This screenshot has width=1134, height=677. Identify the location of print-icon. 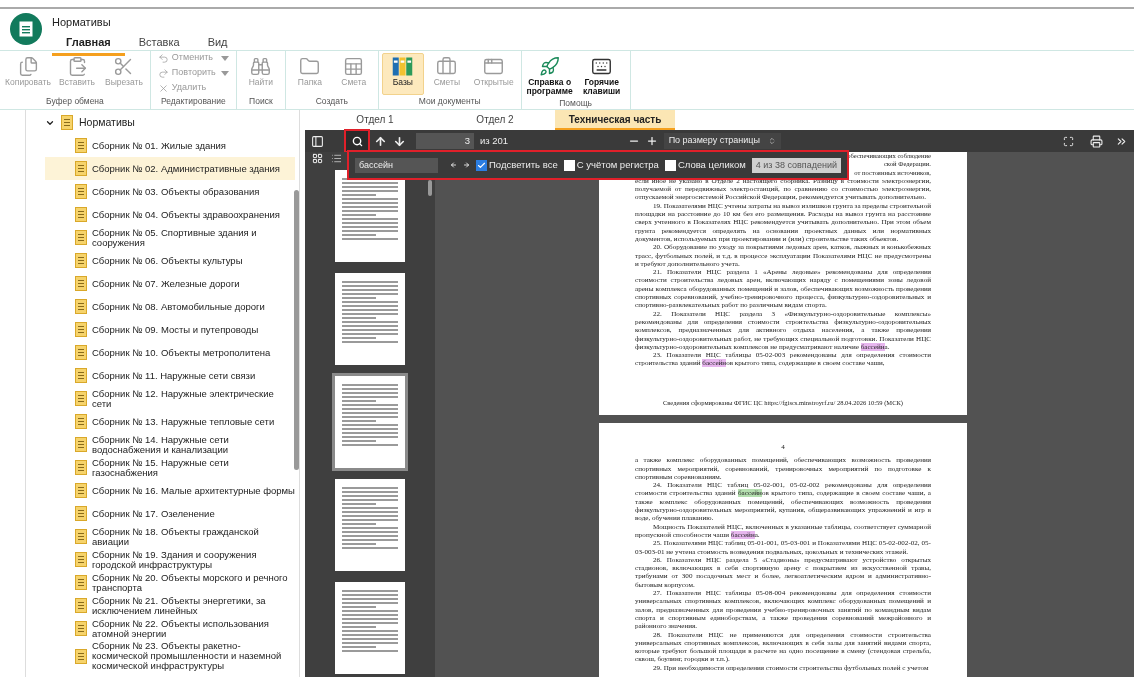
(1096, 141).